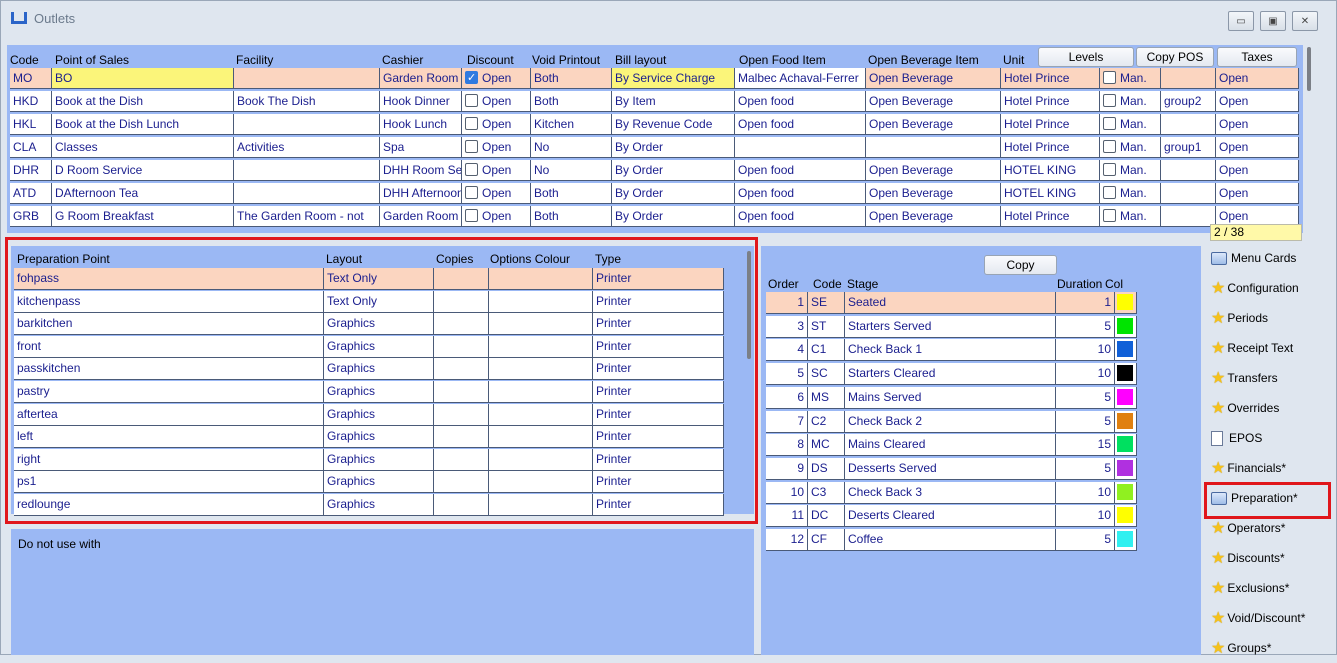 This screenshot has height=663, width=1337. Describe the element at coordinates (1175, 57) in the screenshot. I see `copy-pos-button: Copy POS` at that location.